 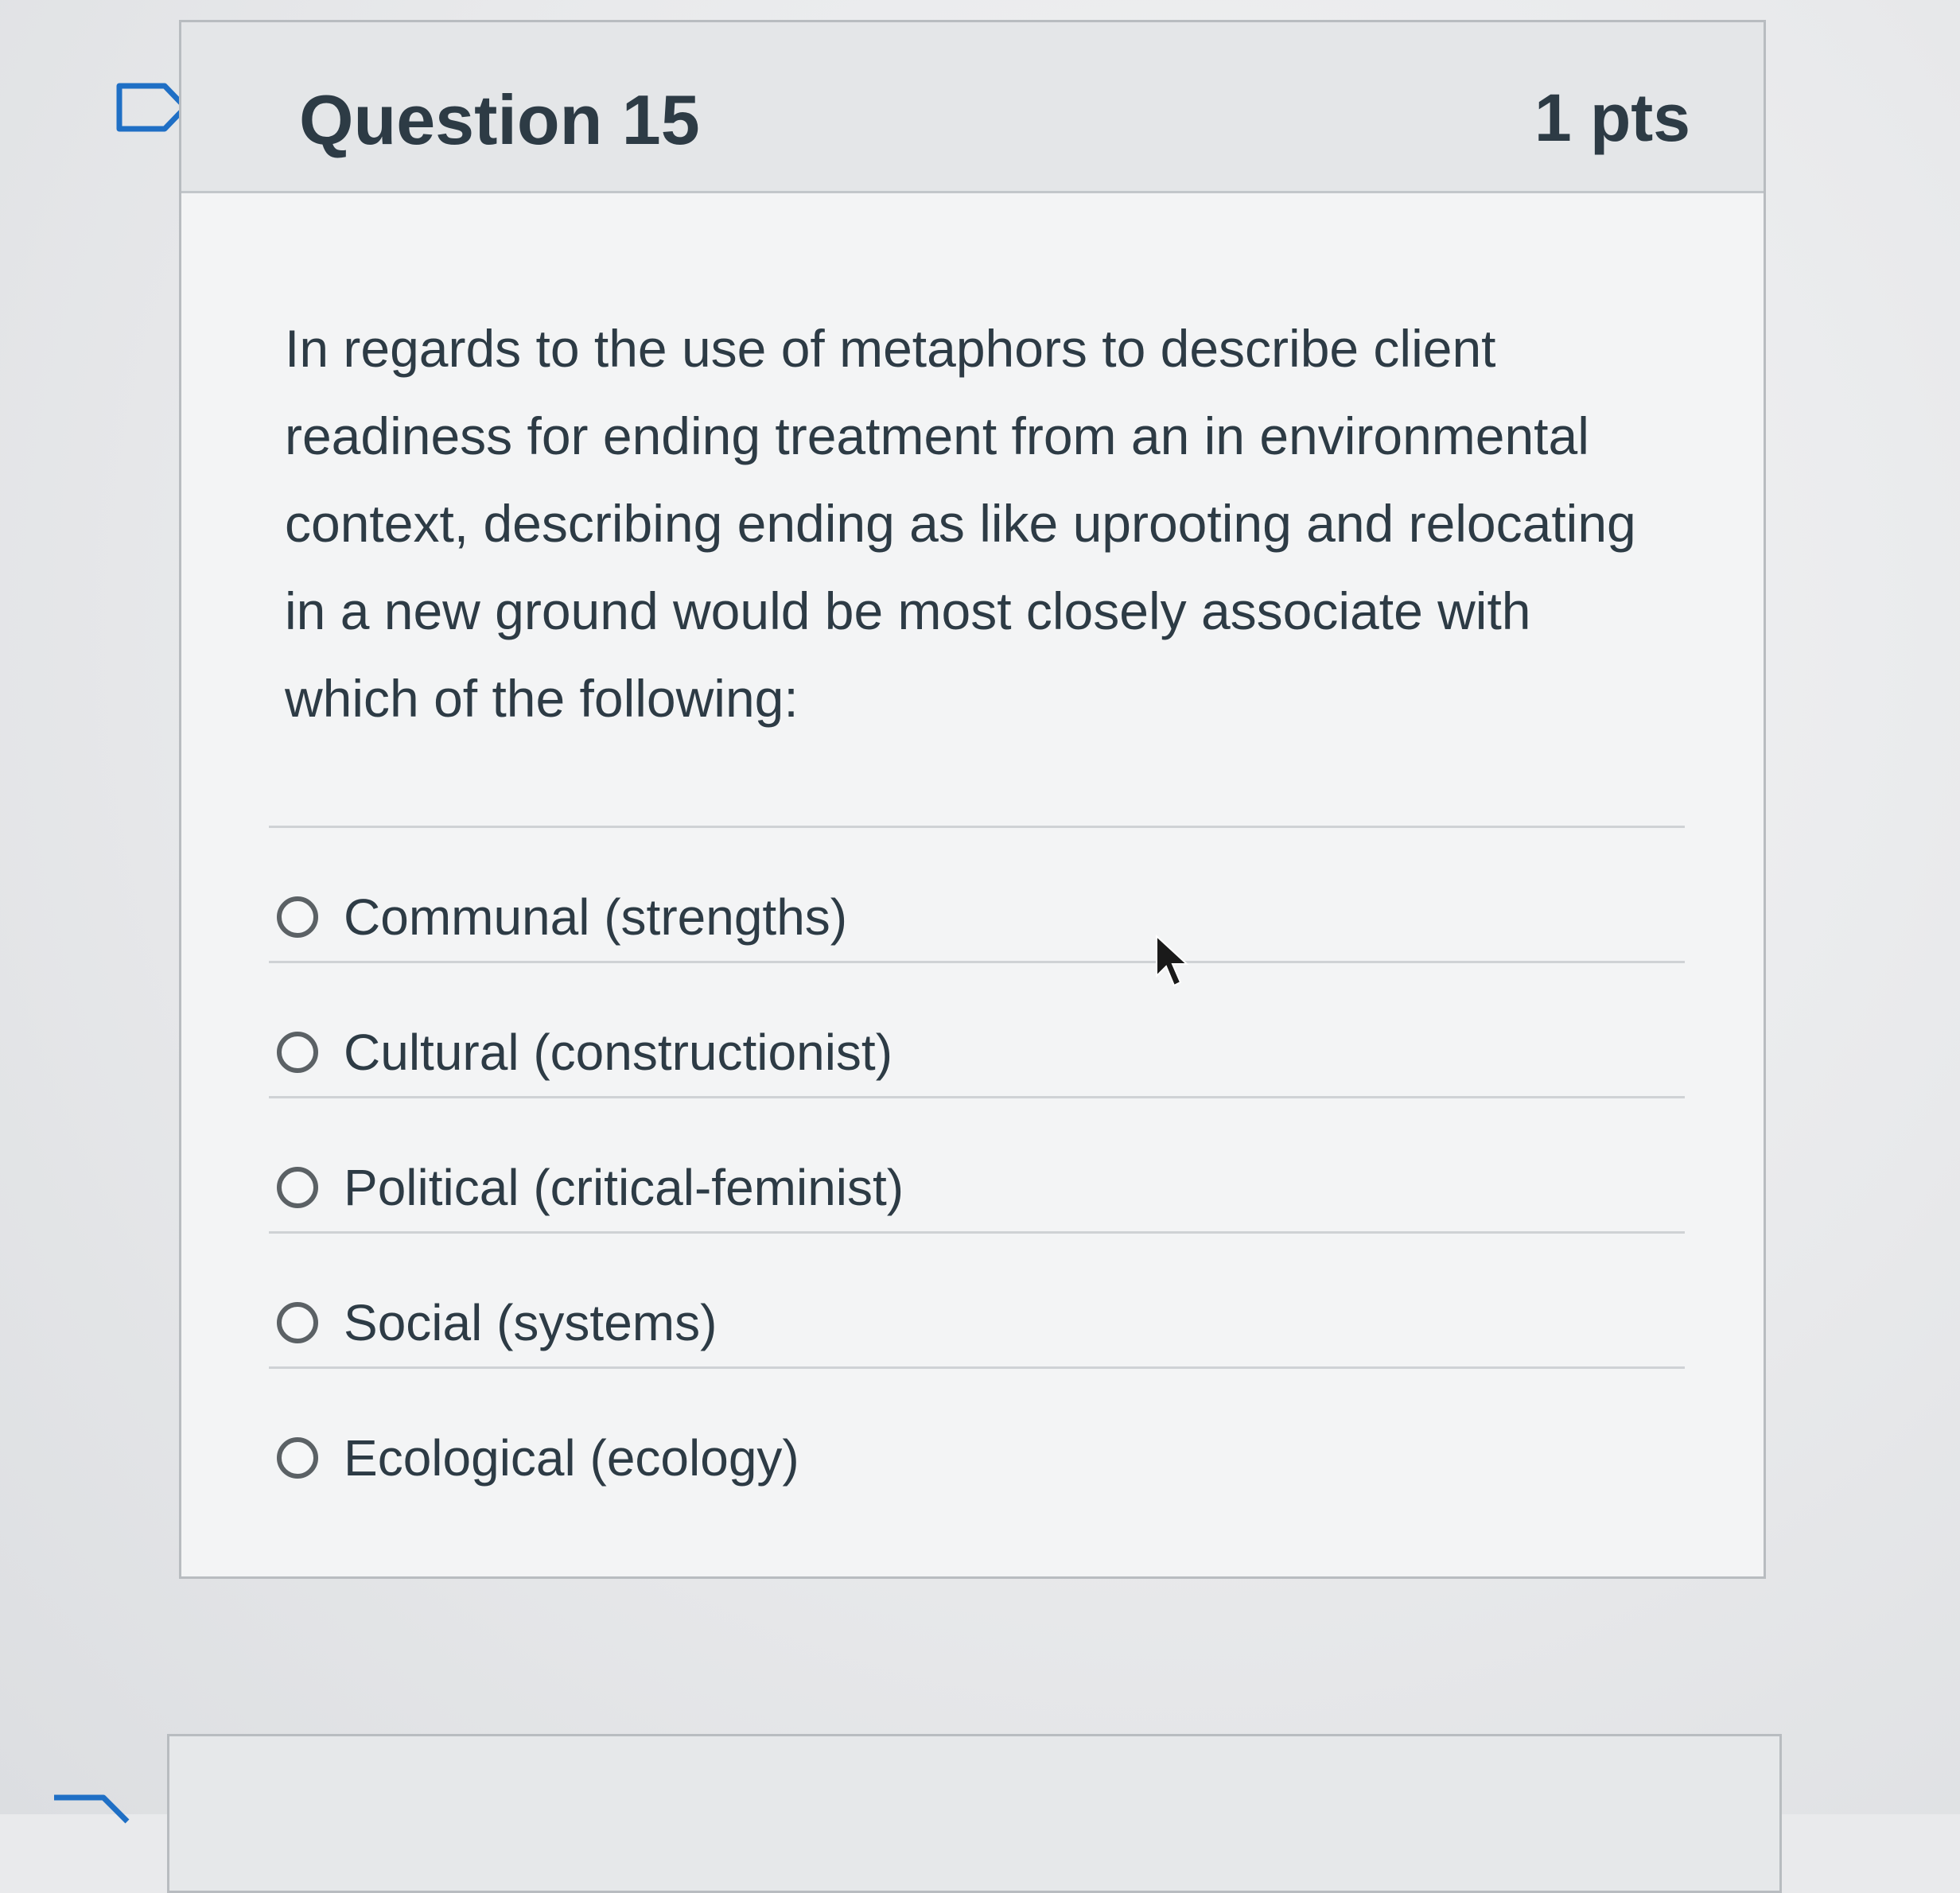 What do you see at coordinates (1172, 961) in the screenshot?
I see `mouse-pointer-icon` at bounding box center [1172, 961].